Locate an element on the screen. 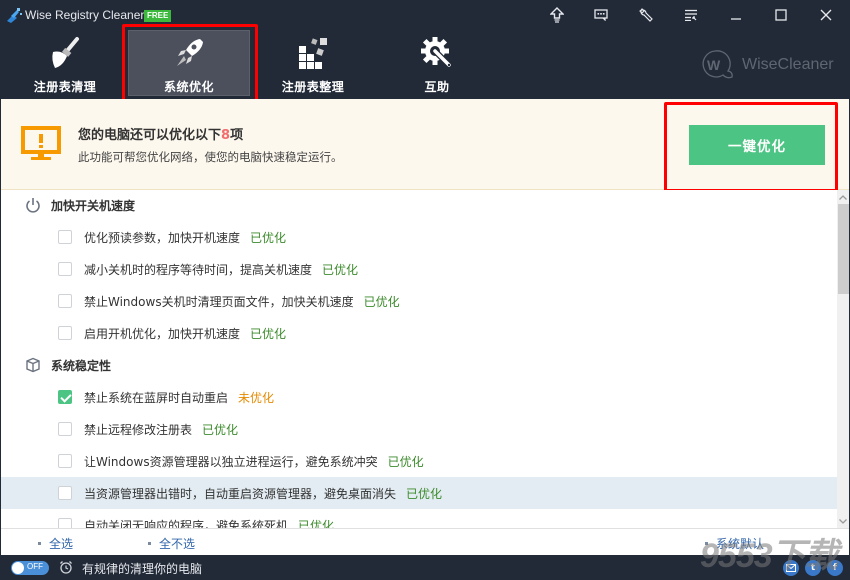 Image resolution: width=850 pixels, height=580 pixels. one-click-optimize-button: 一键优化 is located at coordinates (757, 145).